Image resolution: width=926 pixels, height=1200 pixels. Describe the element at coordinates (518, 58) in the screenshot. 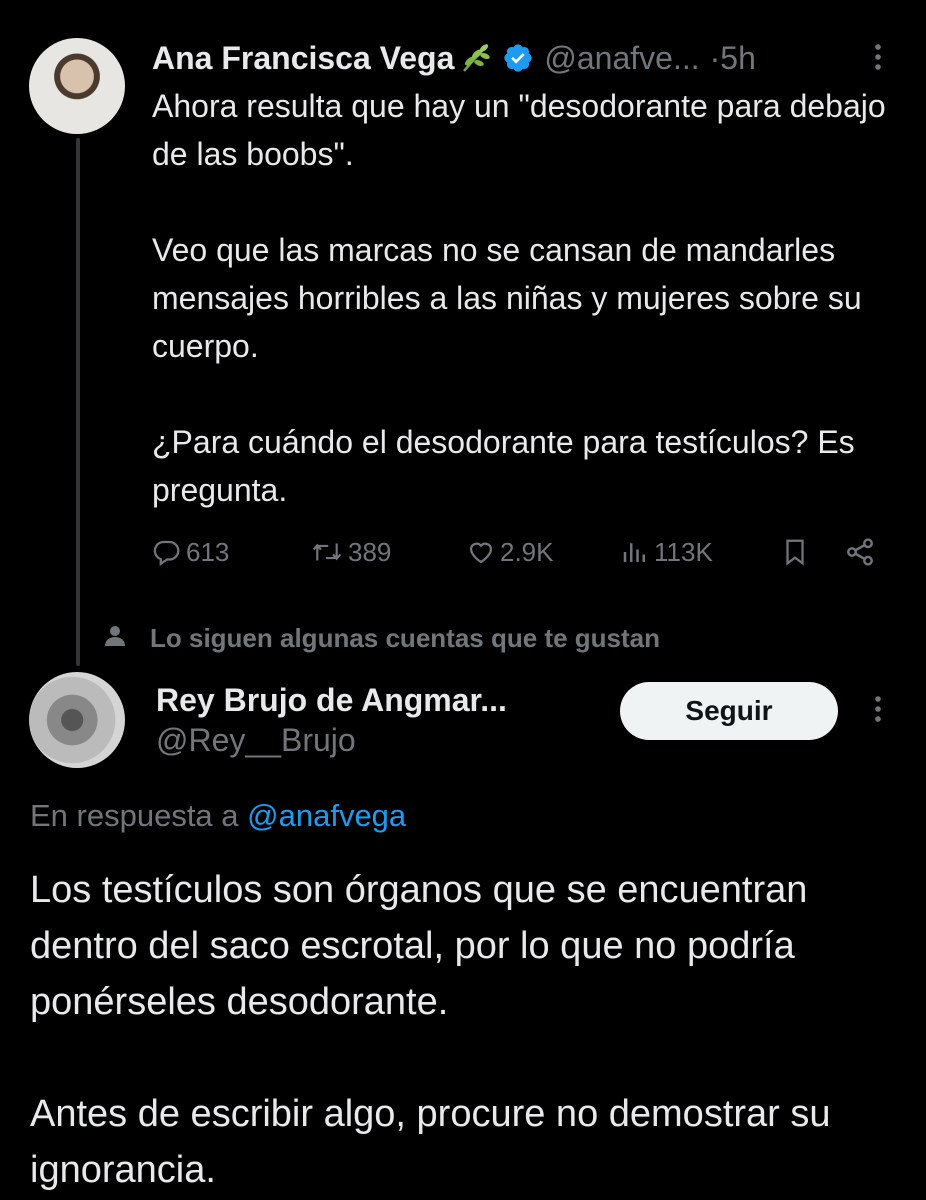

I see `verified-icon` at that location.